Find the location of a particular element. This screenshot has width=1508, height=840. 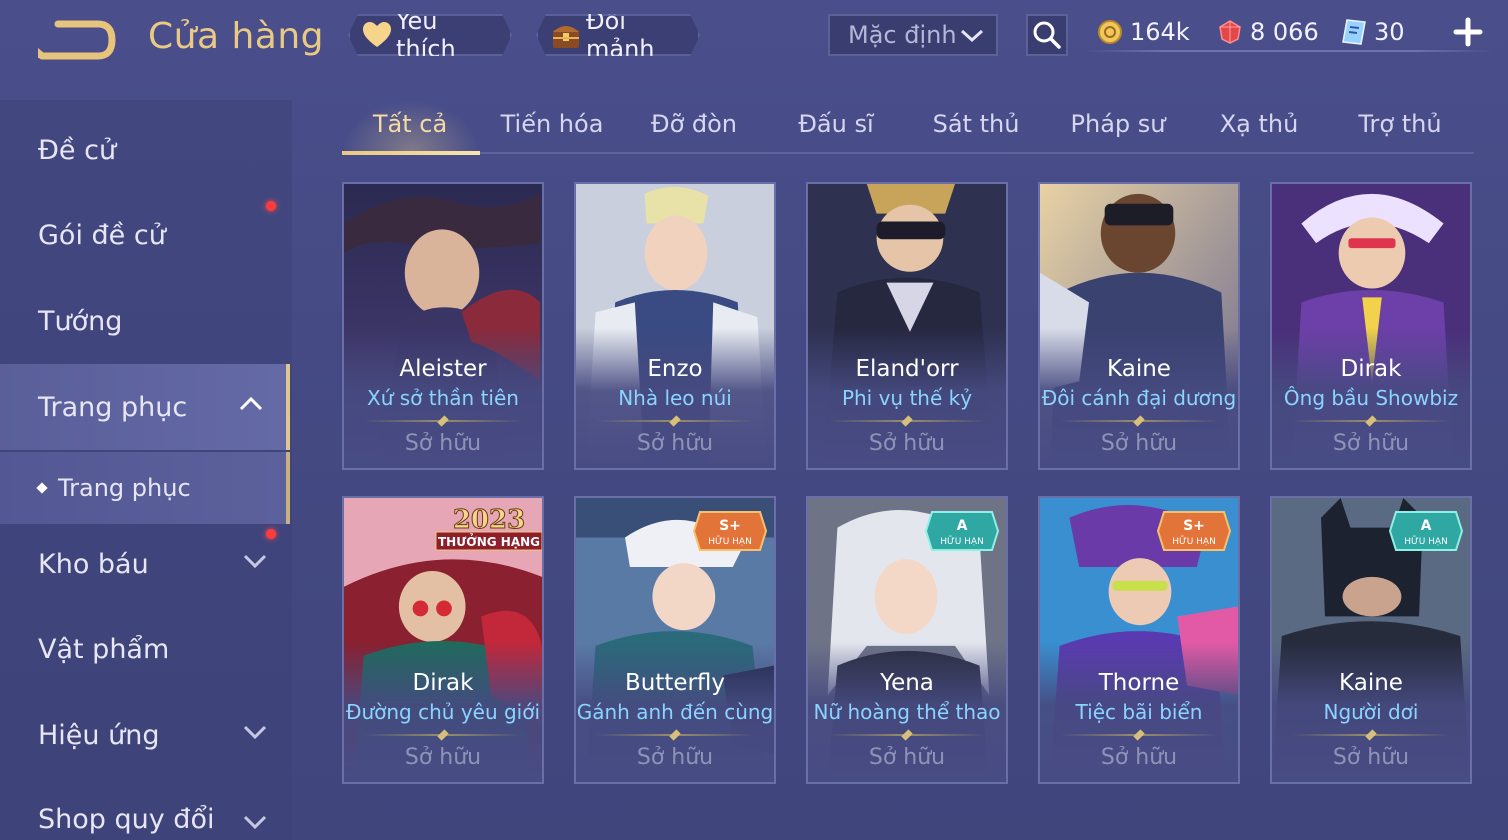

sidebar-item-effects: Hiệu ứng is located at coordinates (145, 735).